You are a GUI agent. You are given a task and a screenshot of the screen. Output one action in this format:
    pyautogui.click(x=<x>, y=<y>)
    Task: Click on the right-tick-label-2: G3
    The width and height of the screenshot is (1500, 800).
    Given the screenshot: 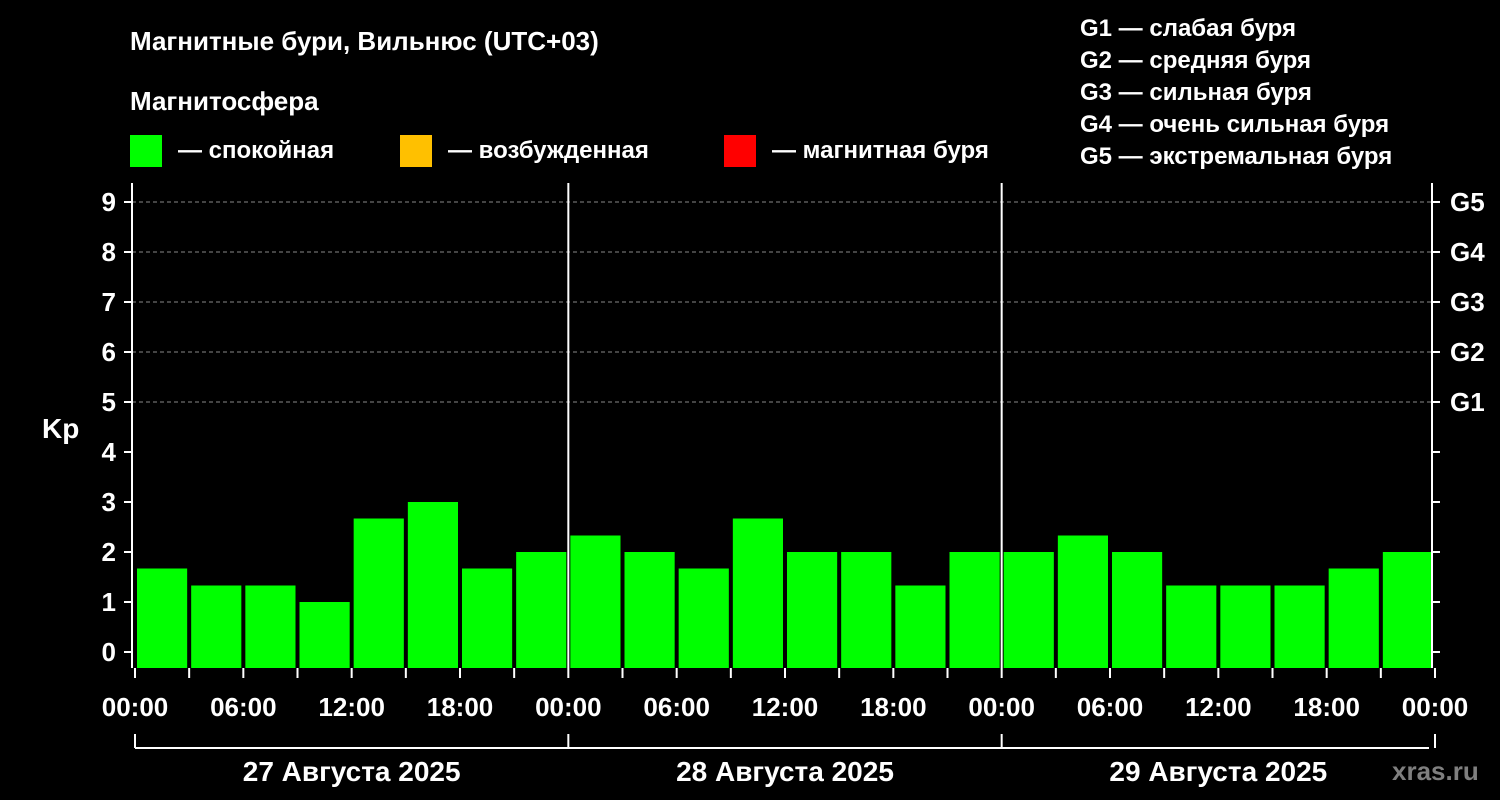 What is the action you would take?
    pyautogui.click(x=1467, y=302)
    